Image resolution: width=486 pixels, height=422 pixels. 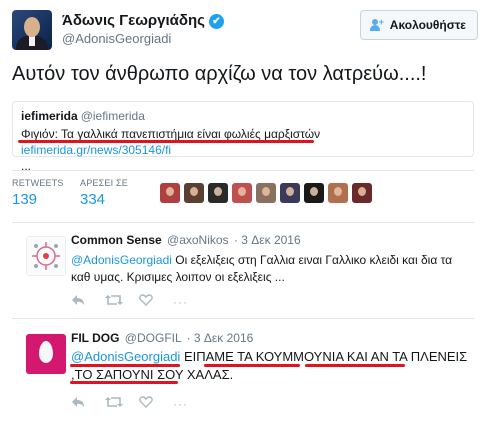 I want to click on reply-meta: Common Sense @axoNikos · 3 Δεκ 2016, so click(x=186, y=240).